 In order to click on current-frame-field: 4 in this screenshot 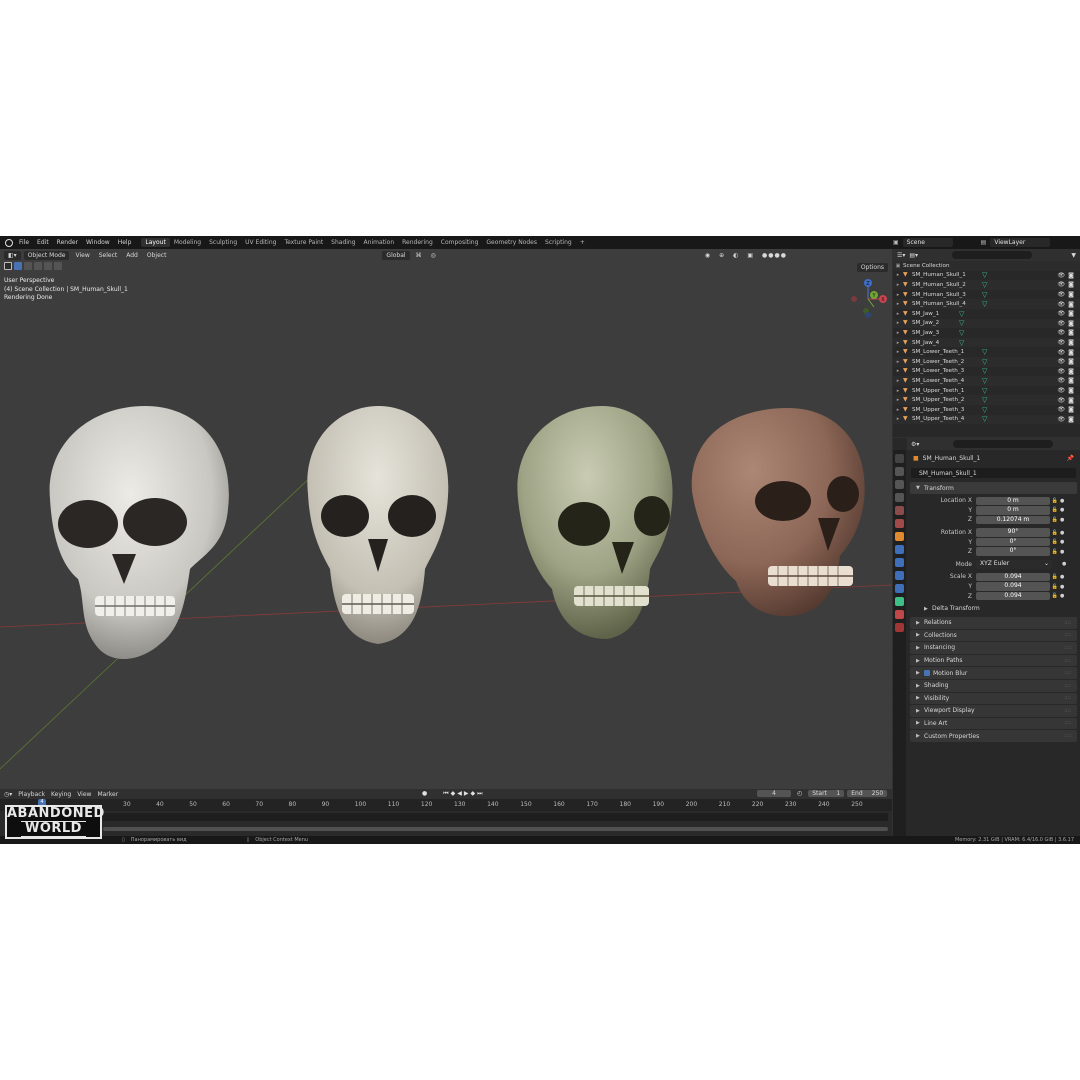, I will do `click(774, 793)`.